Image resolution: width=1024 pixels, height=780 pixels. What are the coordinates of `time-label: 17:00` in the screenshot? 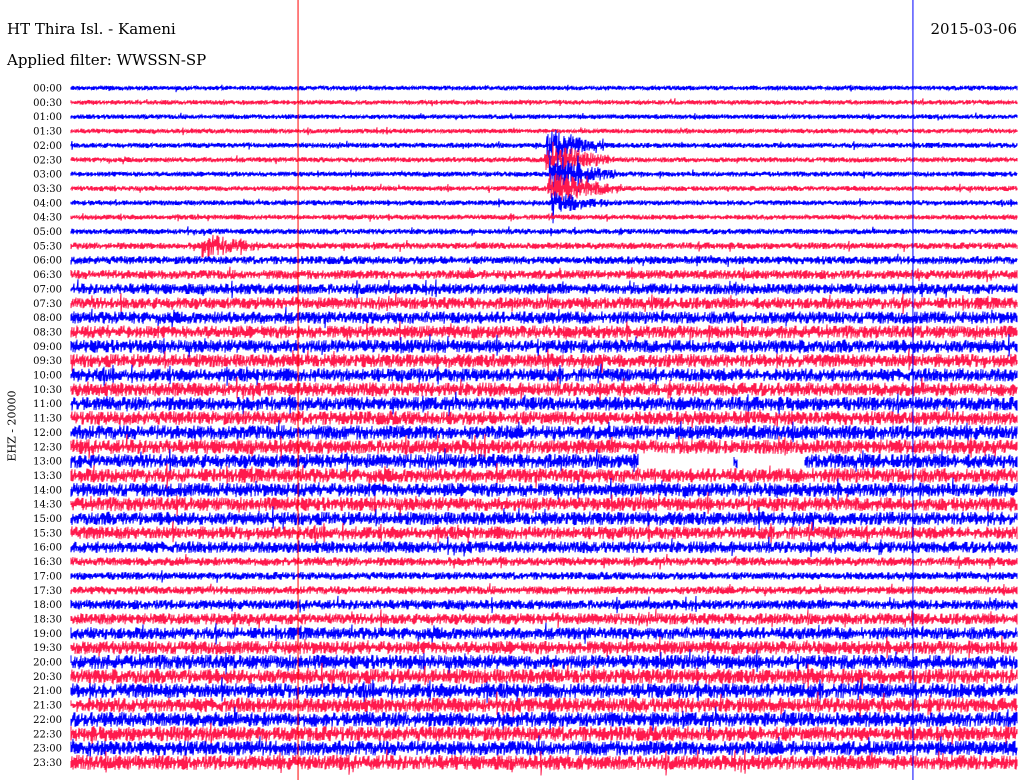 It's located at (47, 576).